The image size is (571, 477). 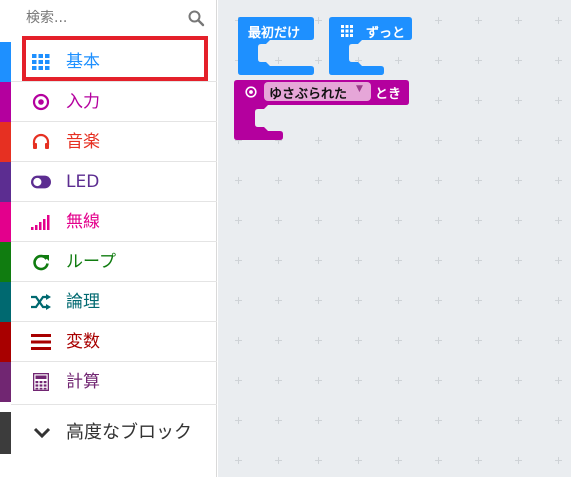 I want to click on chevron-down-icon, so click(x=42, y=433).